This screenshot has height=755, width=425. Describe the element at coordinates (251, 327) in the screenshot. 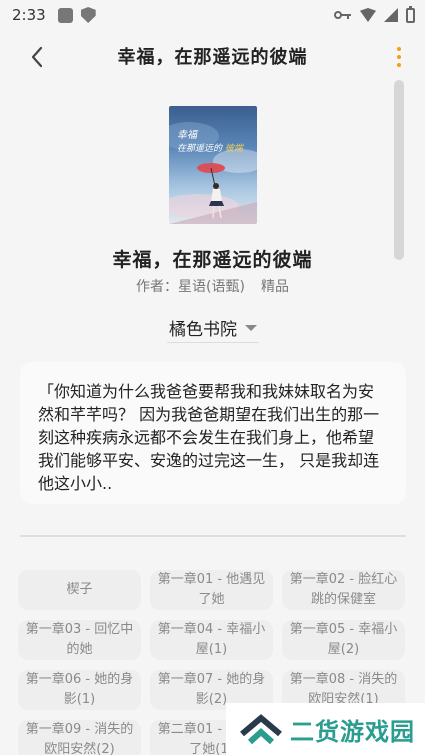

I see `chevron-down-icon` at that location.